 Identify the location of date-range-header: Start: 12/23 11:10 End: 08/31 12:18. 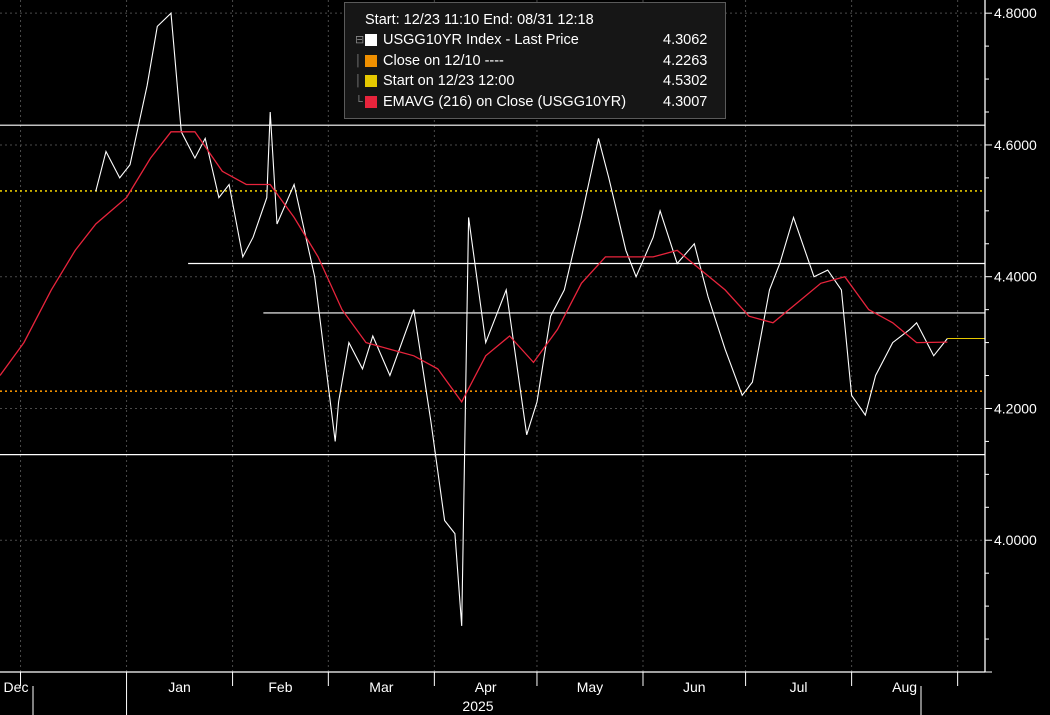
(540, 20).